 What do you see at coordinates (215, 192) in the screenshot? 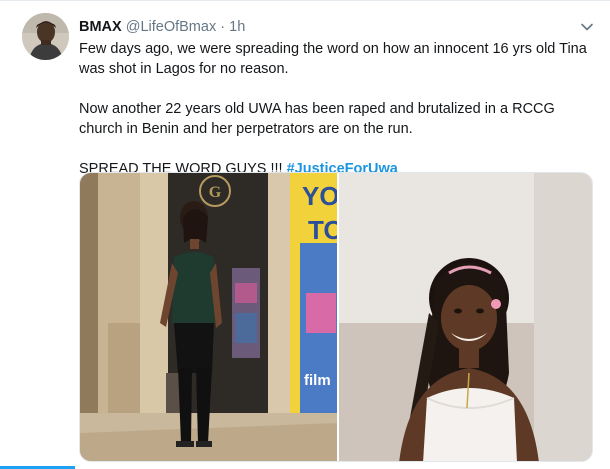
I see `poster-logo-letter: G` at bounding box center [215, 192].